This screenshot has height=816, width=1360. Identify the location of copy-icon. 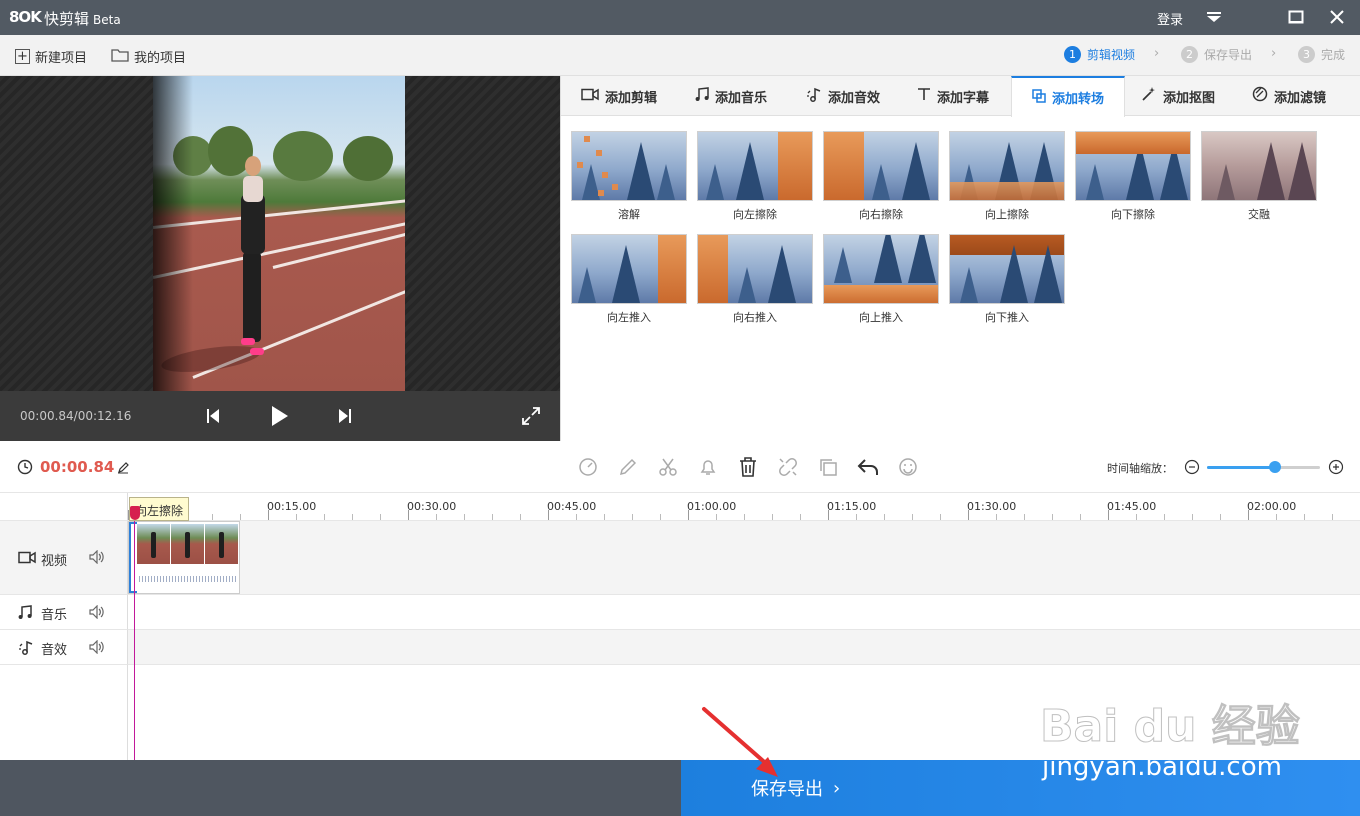
(828, 467).